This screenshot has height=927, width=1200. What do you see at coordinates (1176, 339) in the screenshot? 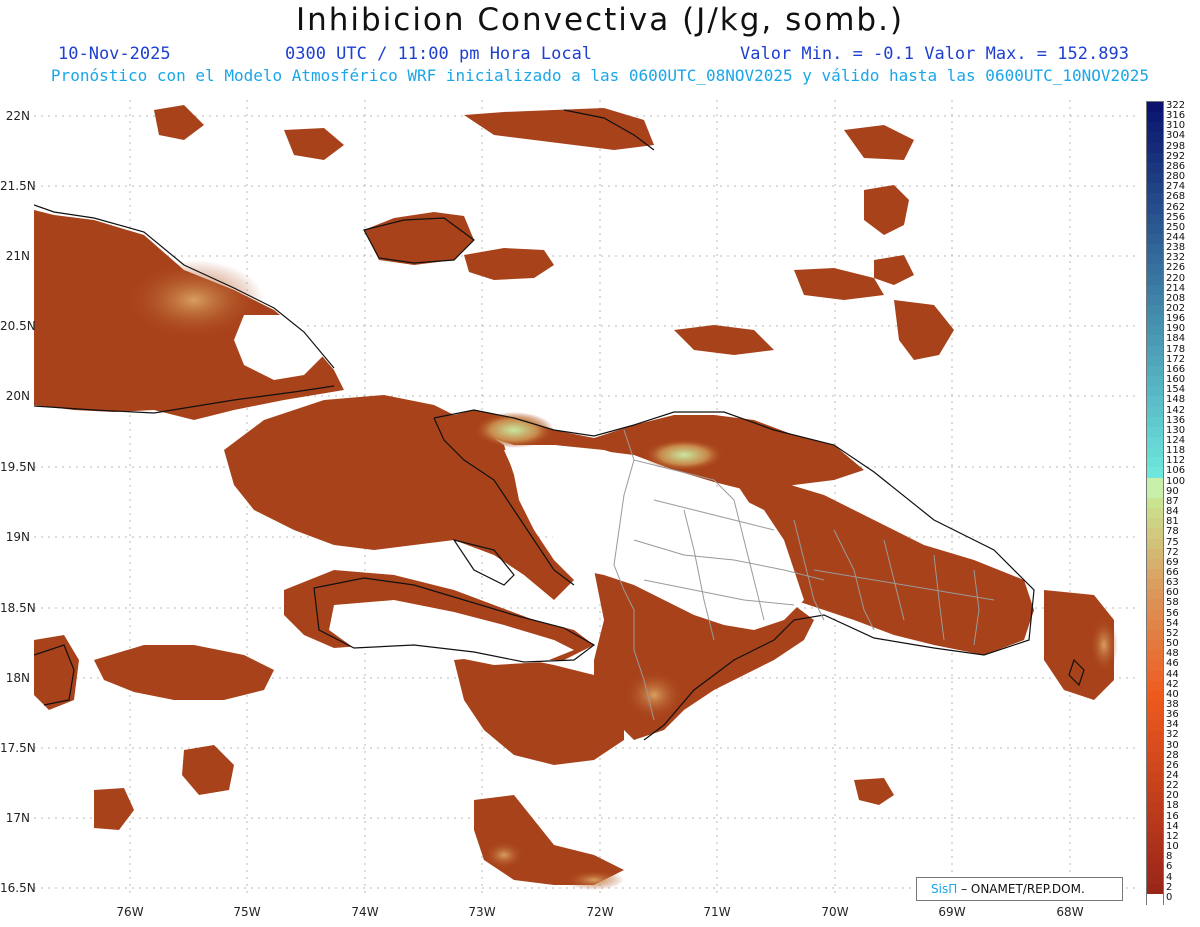
I see `colorbar-label: 184` at bounding box center [1176, 339].